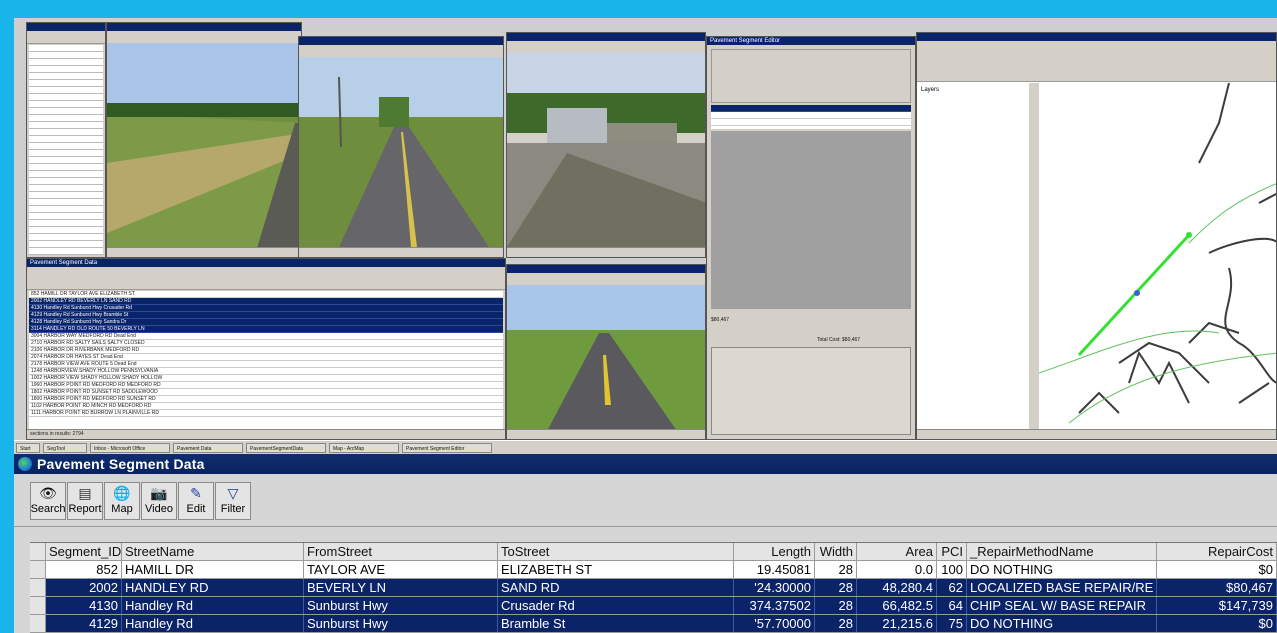 The image size is (1277, 633). Describe the element at coordinates (1096, 37) in the screenshot. I see `arcmap-titlebar` at that location.